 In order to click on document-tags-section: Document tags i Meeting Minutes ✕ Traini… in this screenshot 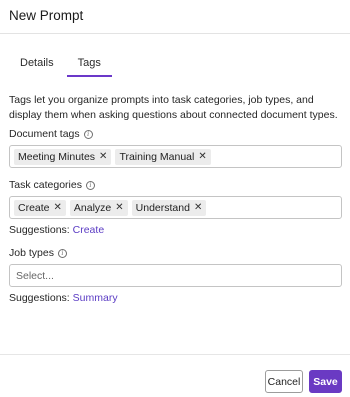, I will do `click(175, 148)`.